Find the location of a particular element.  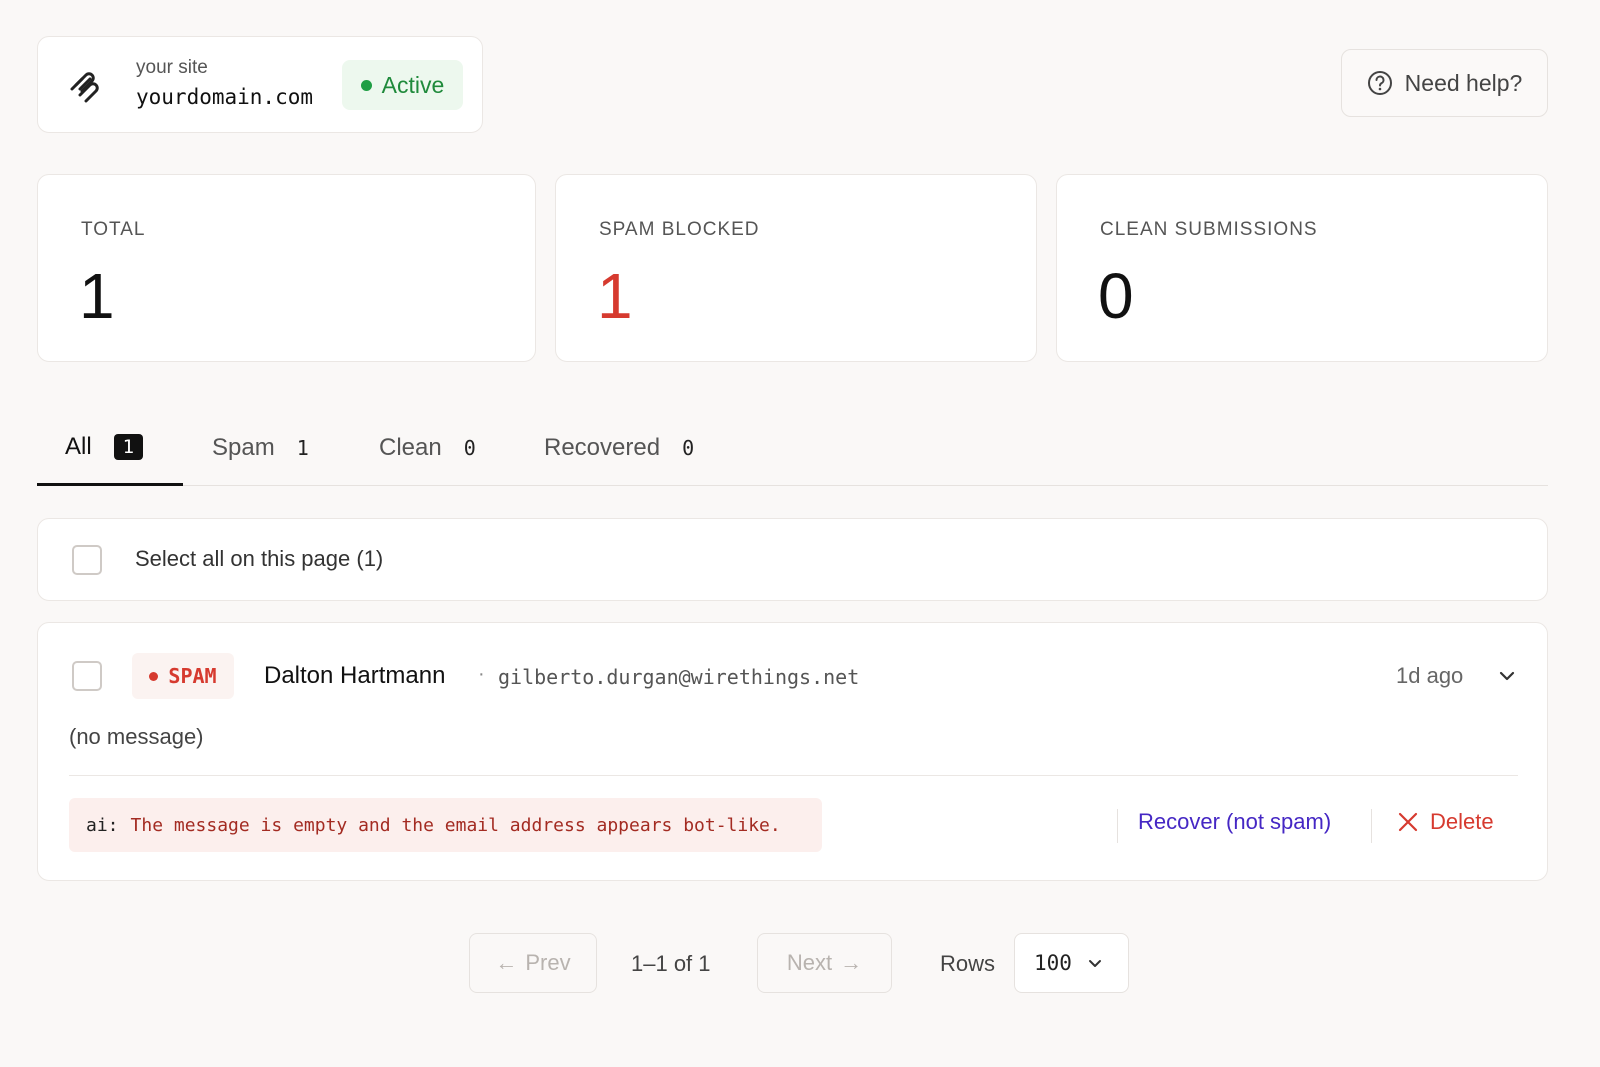

stat-label: CLEAN SUBMISSIONS is located at coordinates (1209, 229).